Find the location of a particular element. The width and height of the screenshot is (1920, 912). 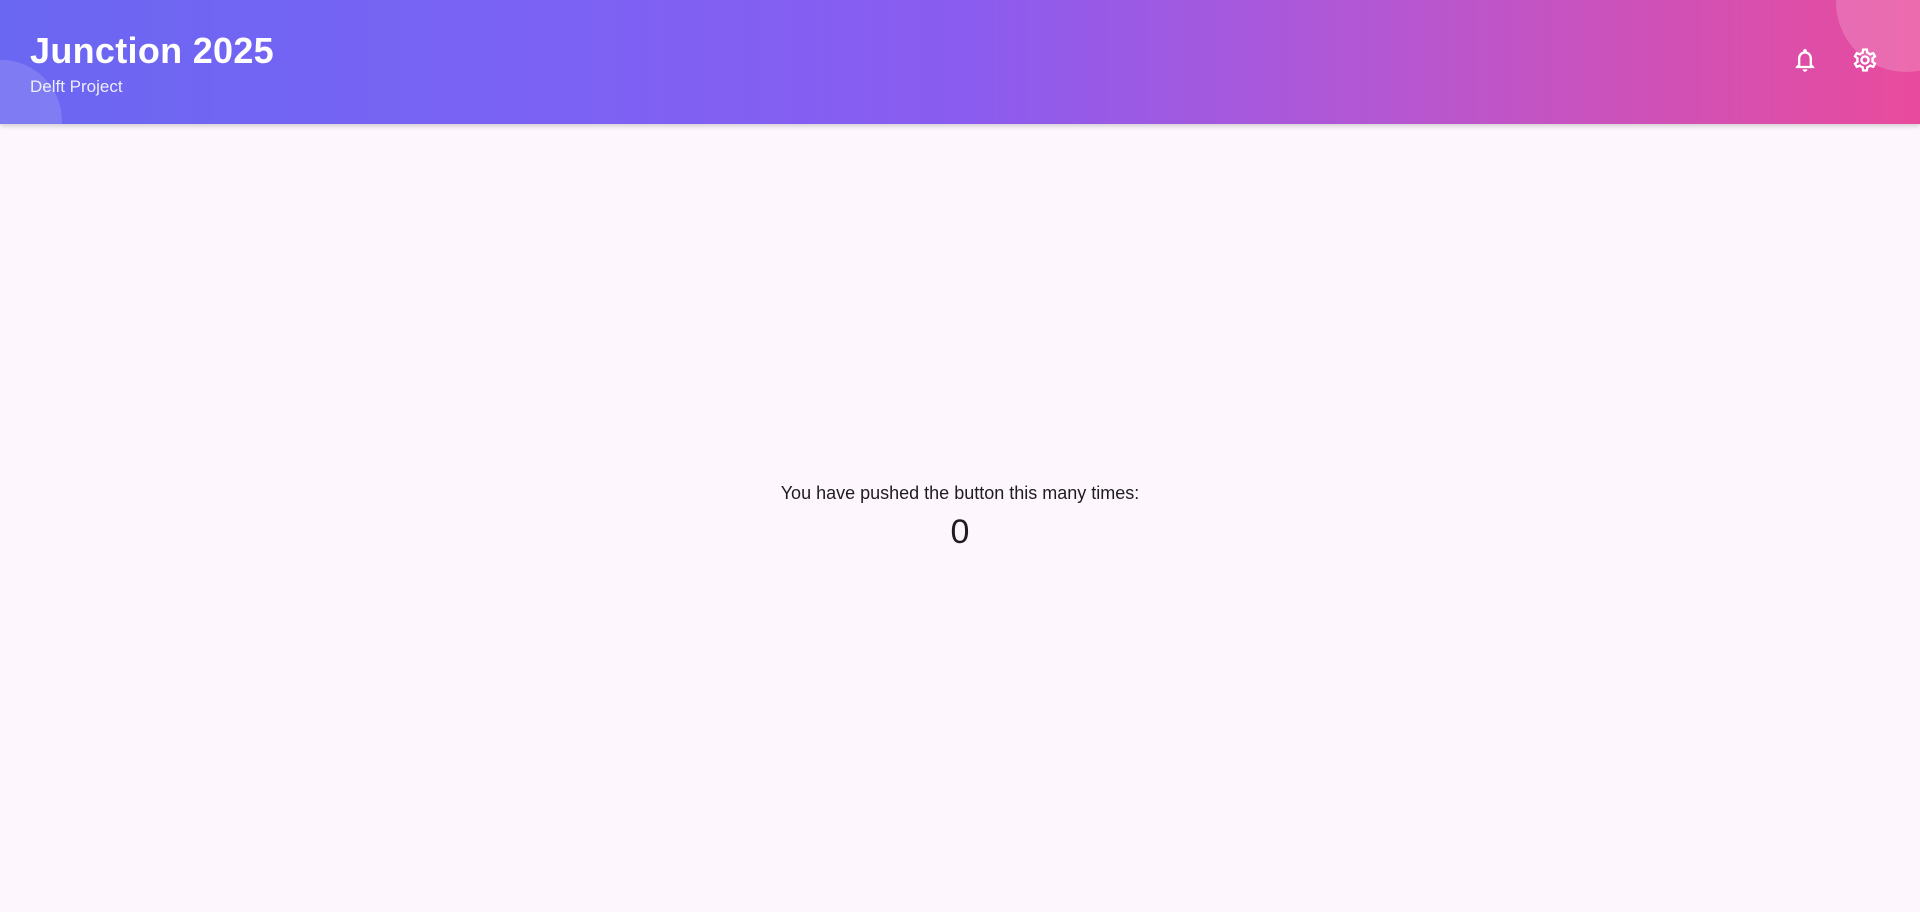

counter-value: 0 is located at coordinates (960, 532).